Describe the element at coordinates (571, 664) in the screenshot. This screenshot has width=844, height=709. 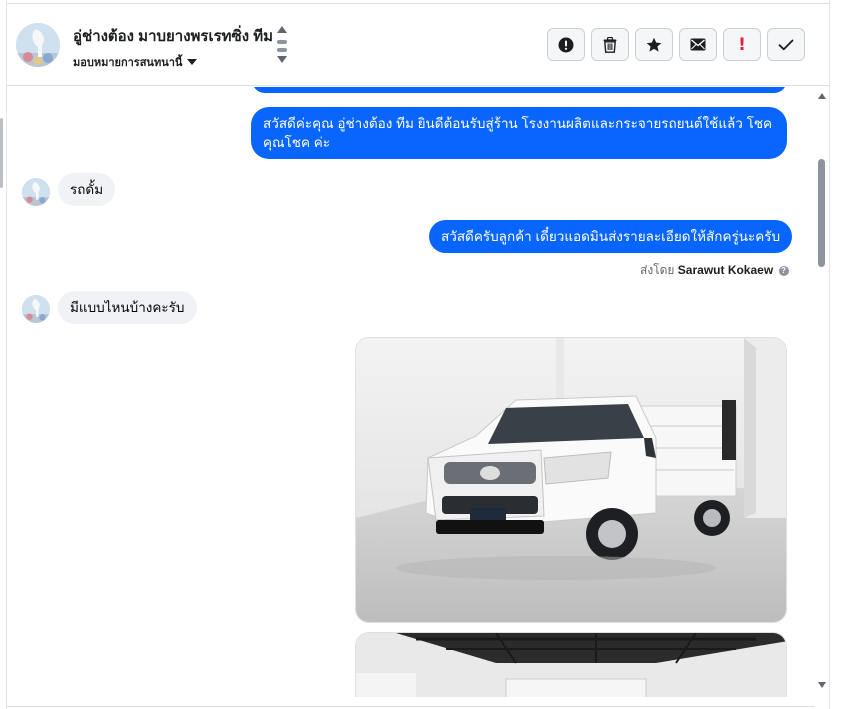
I see `truck-in-showroom-photo` at that location.